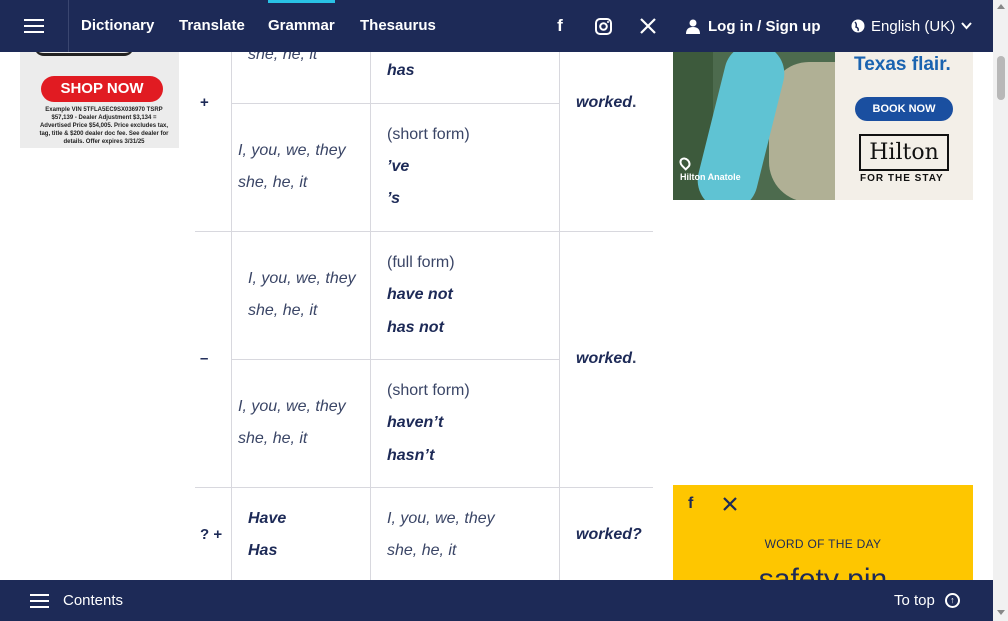 The width and height of the screenshot is (1008, 621). I want to click on nav-translate: Translate, so click(212, 26).